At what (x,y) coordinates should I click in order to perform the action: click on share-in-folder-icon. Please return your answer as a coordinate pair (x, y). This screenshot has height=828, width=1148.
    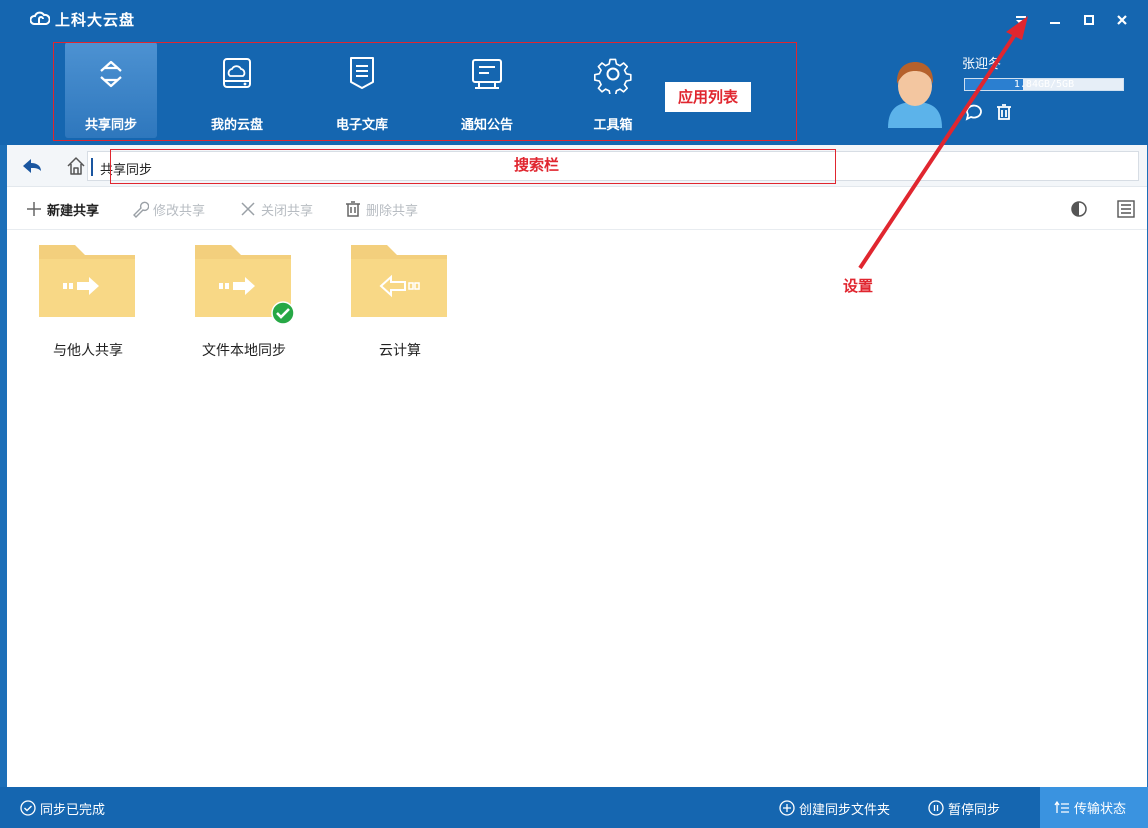
    Looking at the image, I should click on (399, 281).